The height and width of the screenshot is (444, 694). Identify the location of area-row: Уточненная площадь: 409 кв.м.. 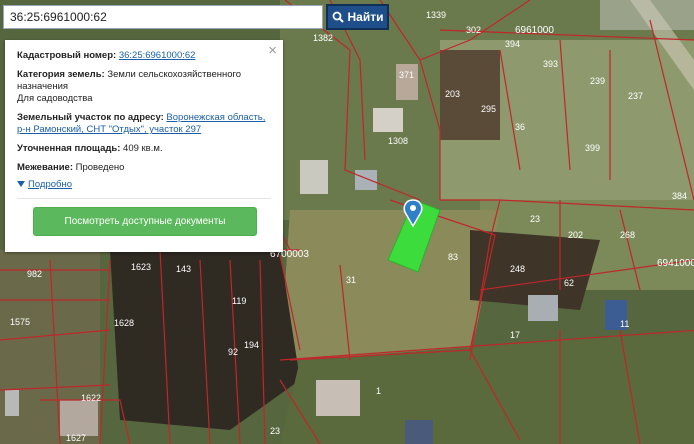
(144, 149).